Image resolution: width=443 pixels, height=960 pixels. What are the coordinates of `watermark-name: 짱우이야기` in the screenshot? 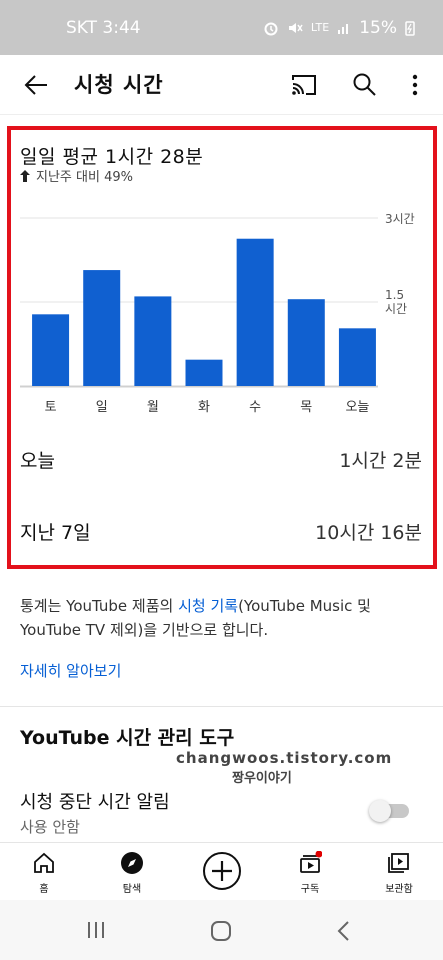 It's located at (262, 778).